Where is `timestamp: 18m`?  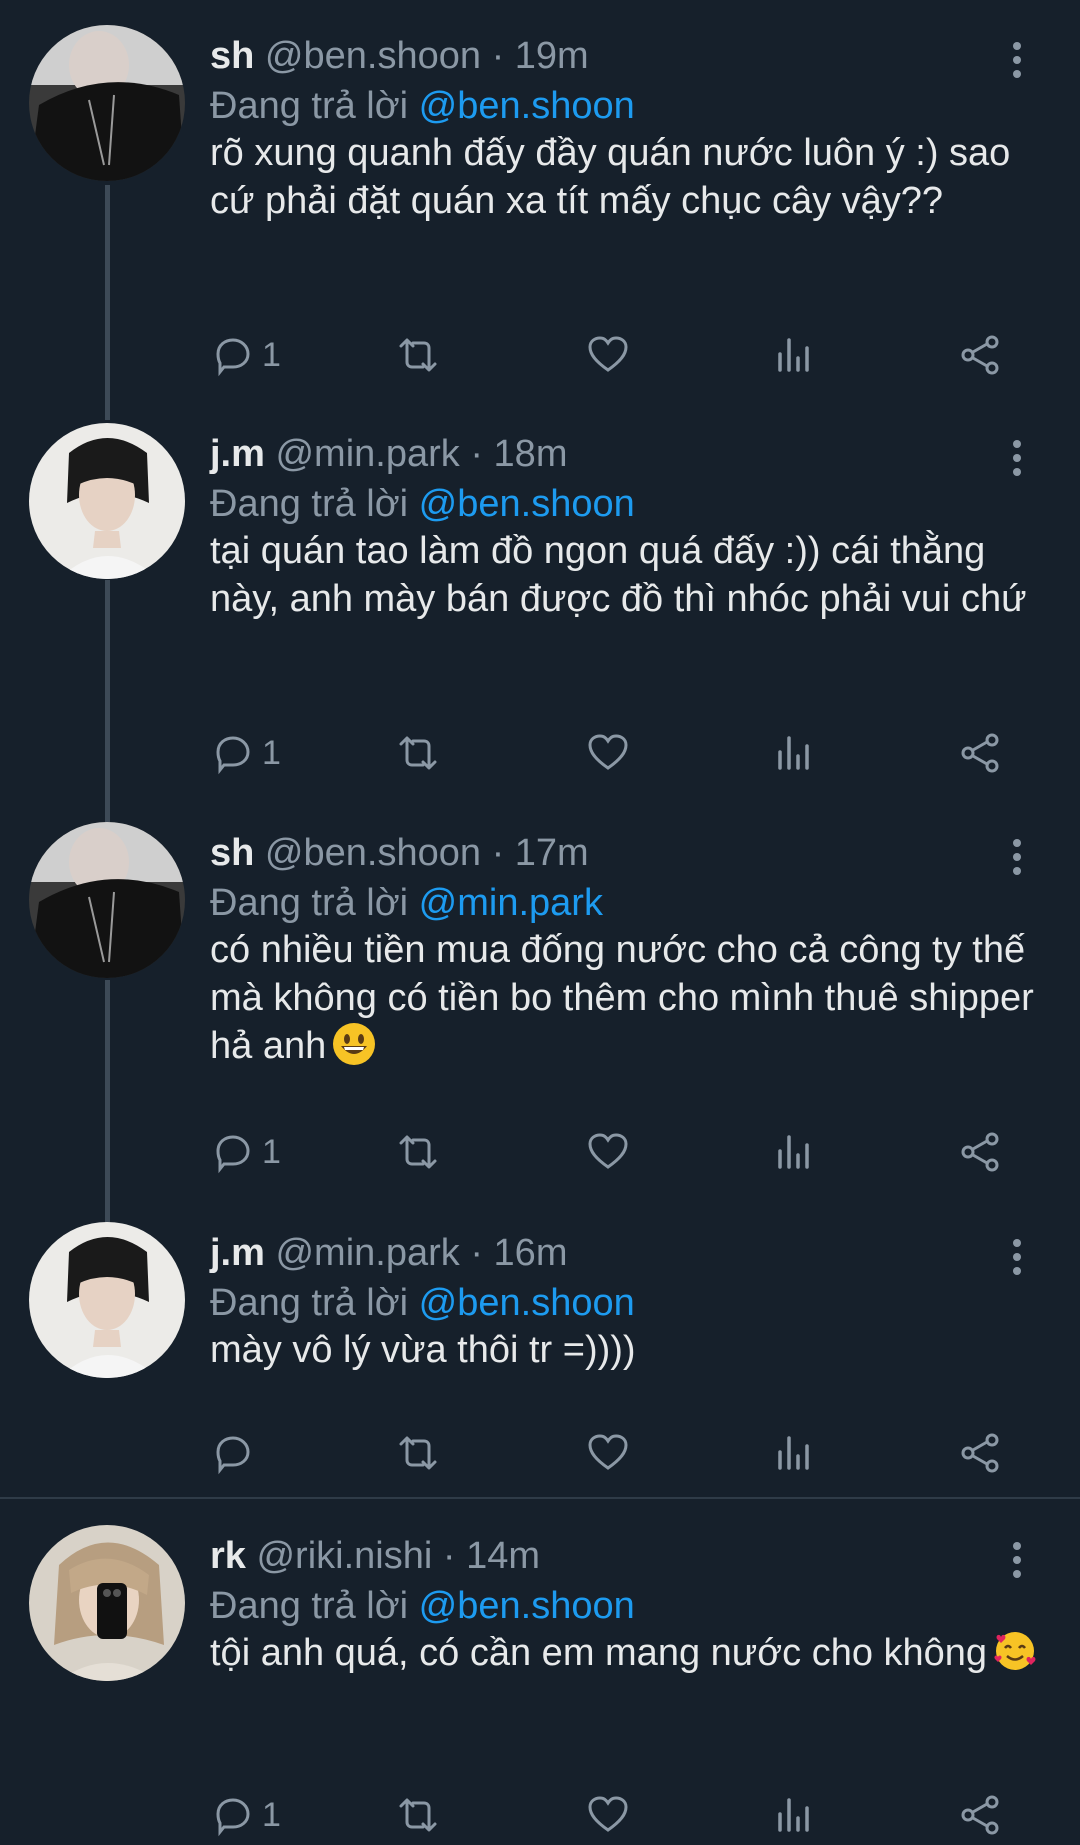 timestamp: 18m is located at coordinates (531, 454).